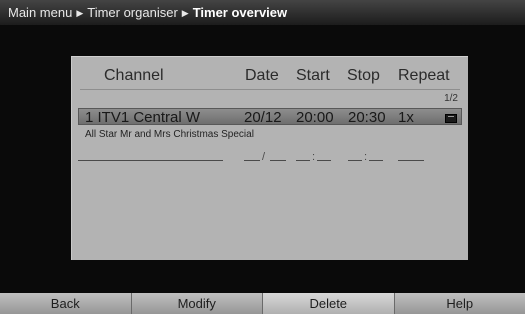  What do you see at coordinates (278, 160) in the screenshot?
I see `empty-date-month` at bounding box center [278, 160].